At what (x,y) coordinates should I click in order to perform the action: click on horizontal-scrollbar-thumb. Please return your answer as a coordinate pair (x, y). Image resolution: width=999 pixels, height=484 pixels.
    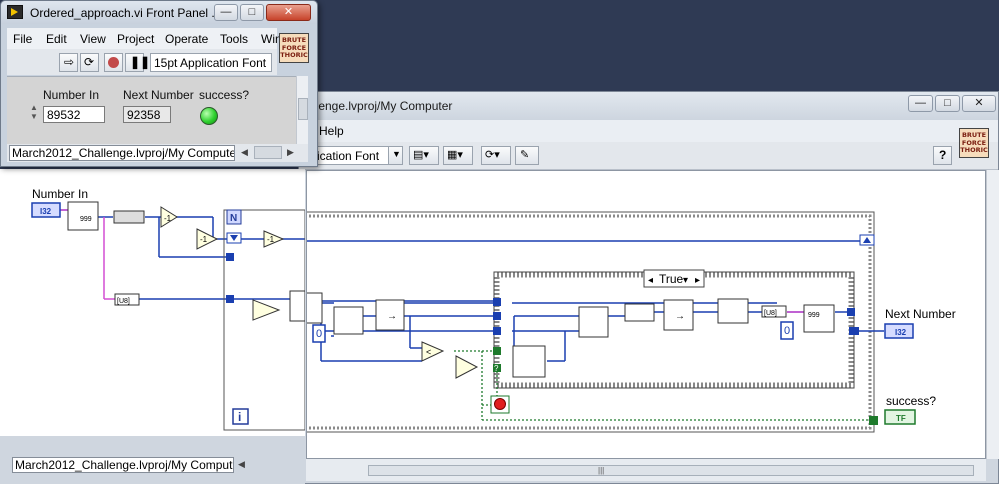
    Looking at the image, I should click on (268, 152).